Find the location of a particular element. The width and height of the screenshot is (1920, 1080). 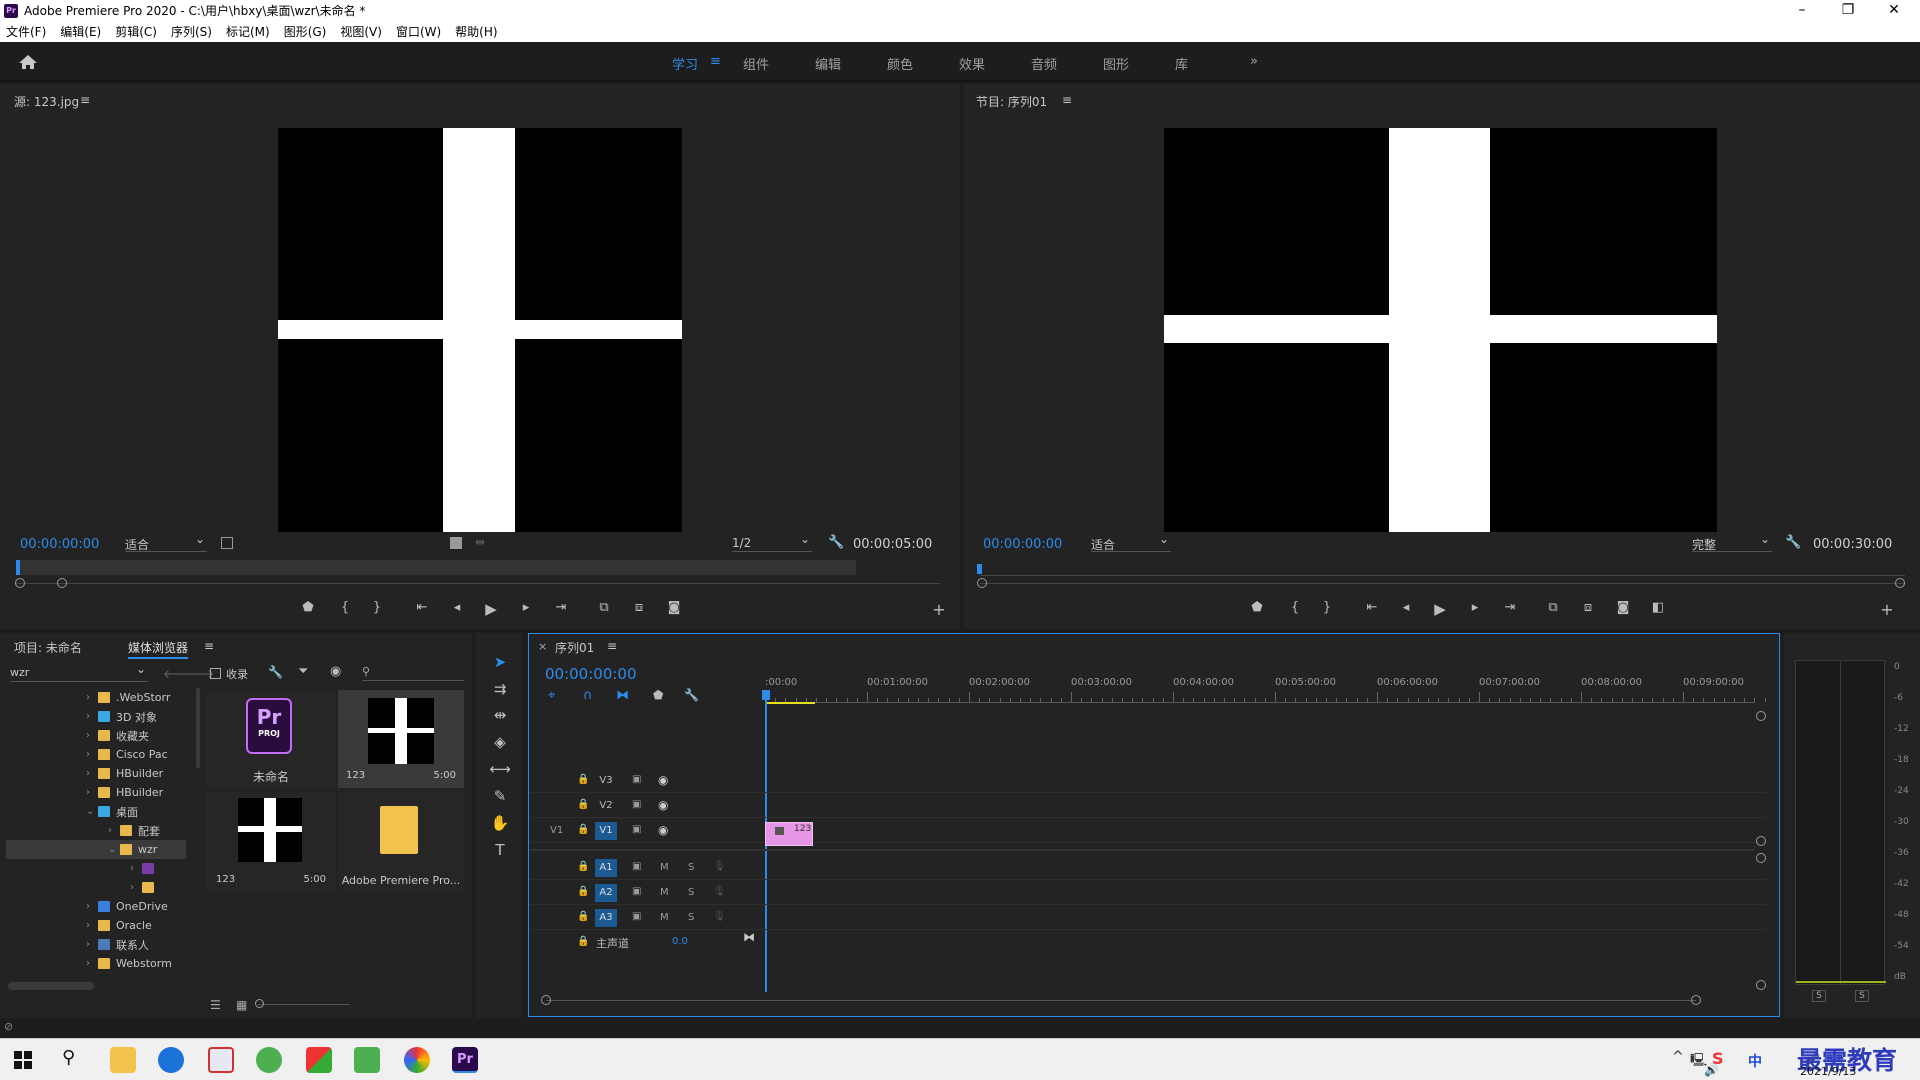

timeline-playhead-handle is located at coordinates (766, 695).